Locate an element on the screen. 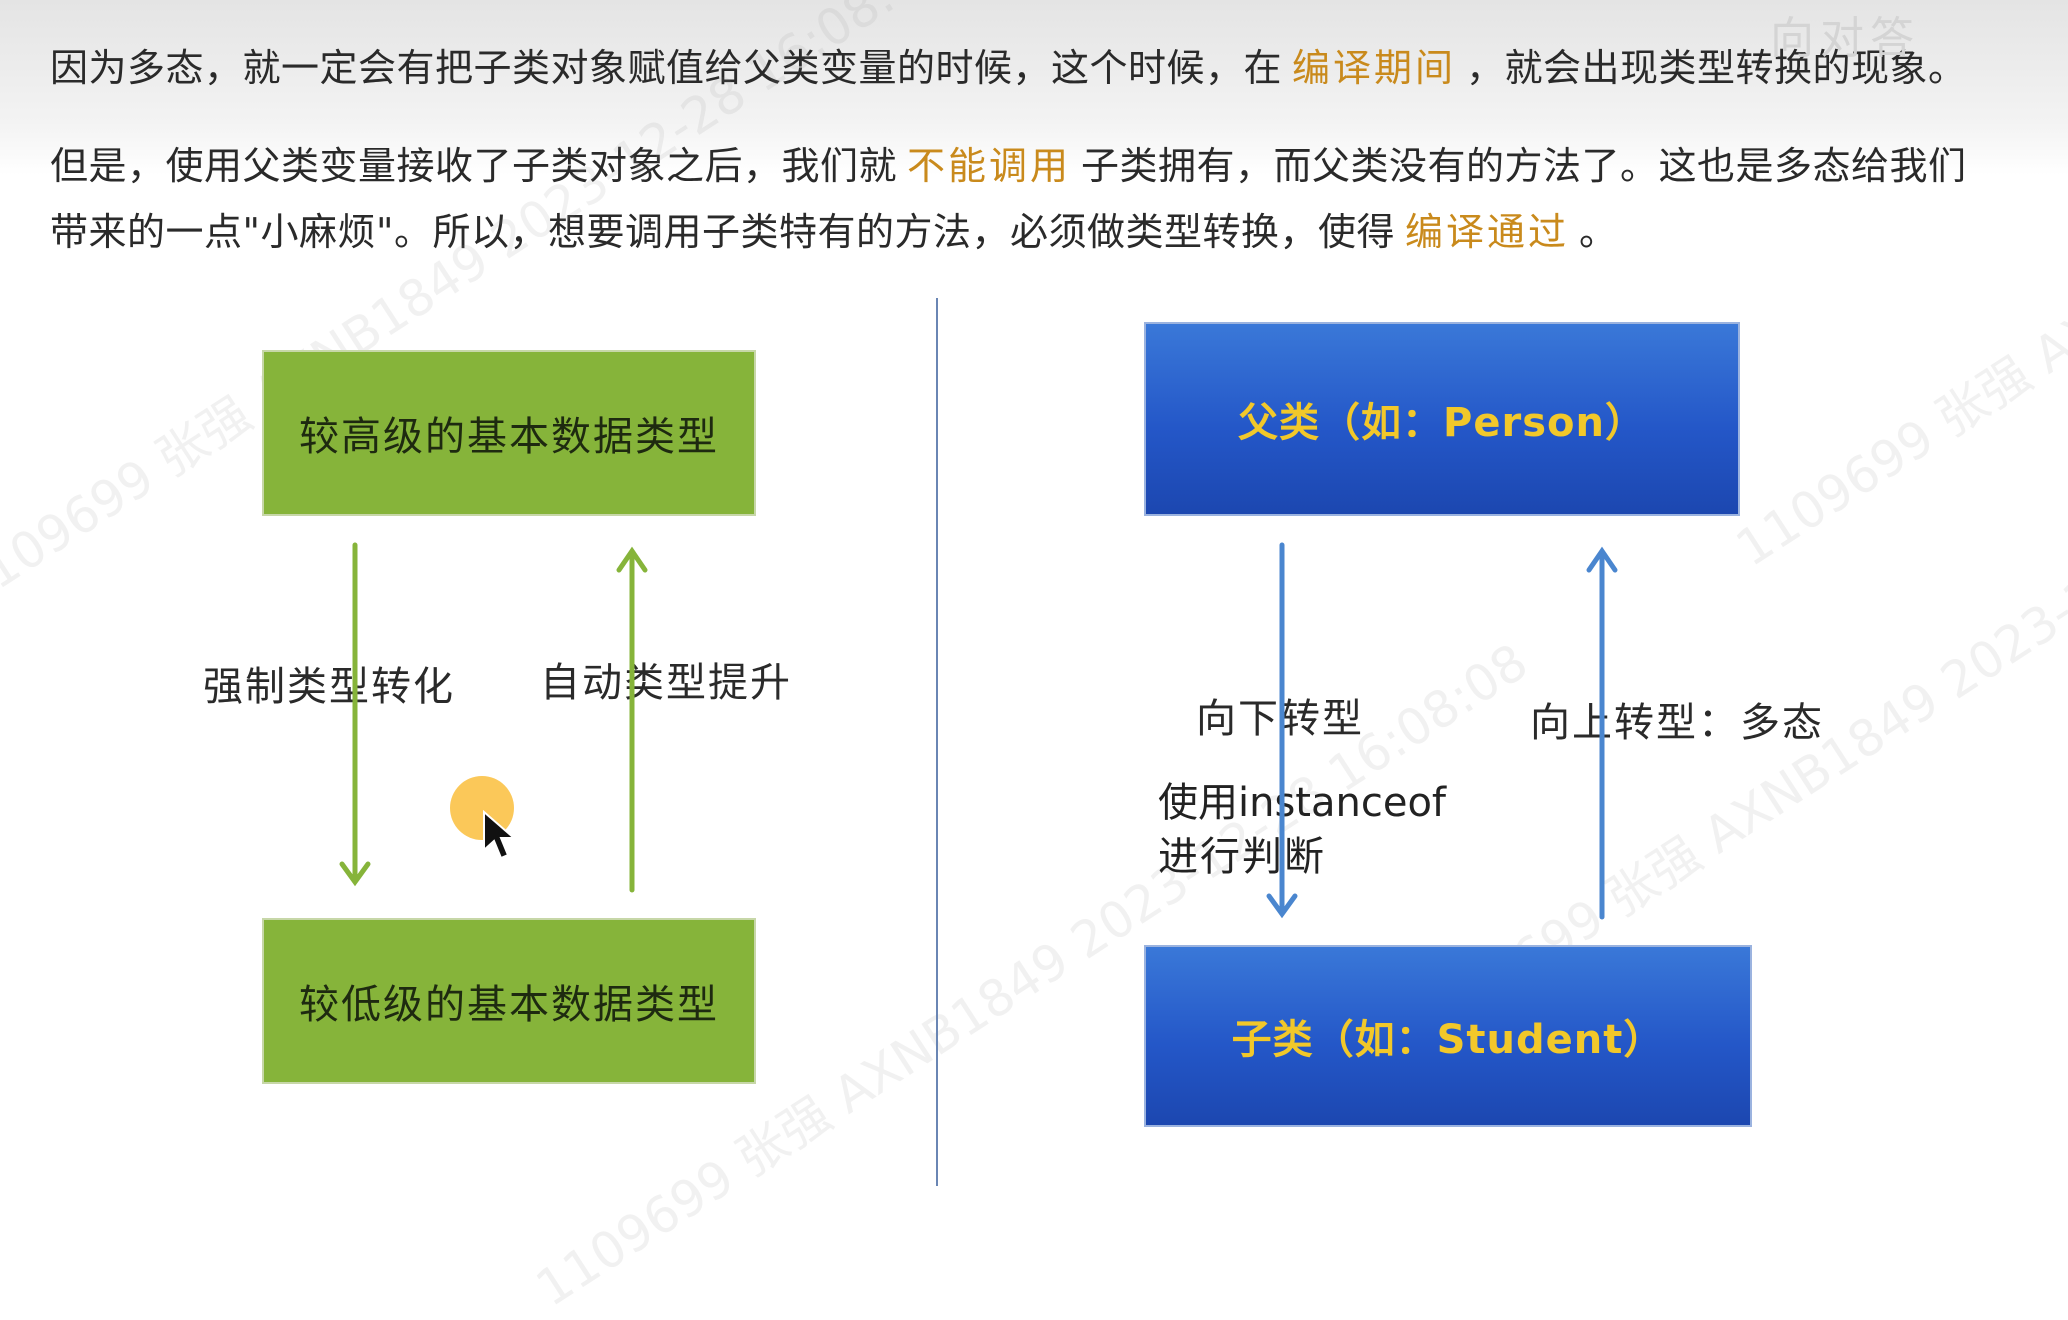 The image size is (2068, 1320). downcast-arrow is located at coordinates (1282, 730).